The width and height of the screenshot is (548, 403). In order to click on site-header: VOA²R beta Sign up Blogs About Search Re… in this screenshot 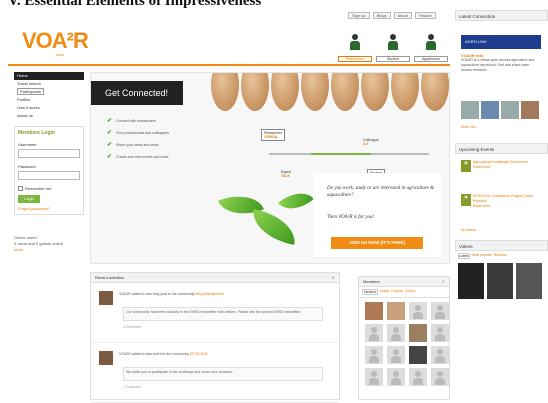, I will do `click(229, 40)`.